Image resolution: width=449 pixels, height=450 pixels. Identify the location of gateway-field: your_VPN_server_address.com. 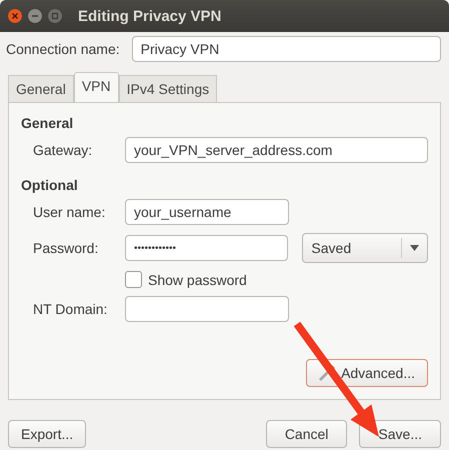
(276, 150).